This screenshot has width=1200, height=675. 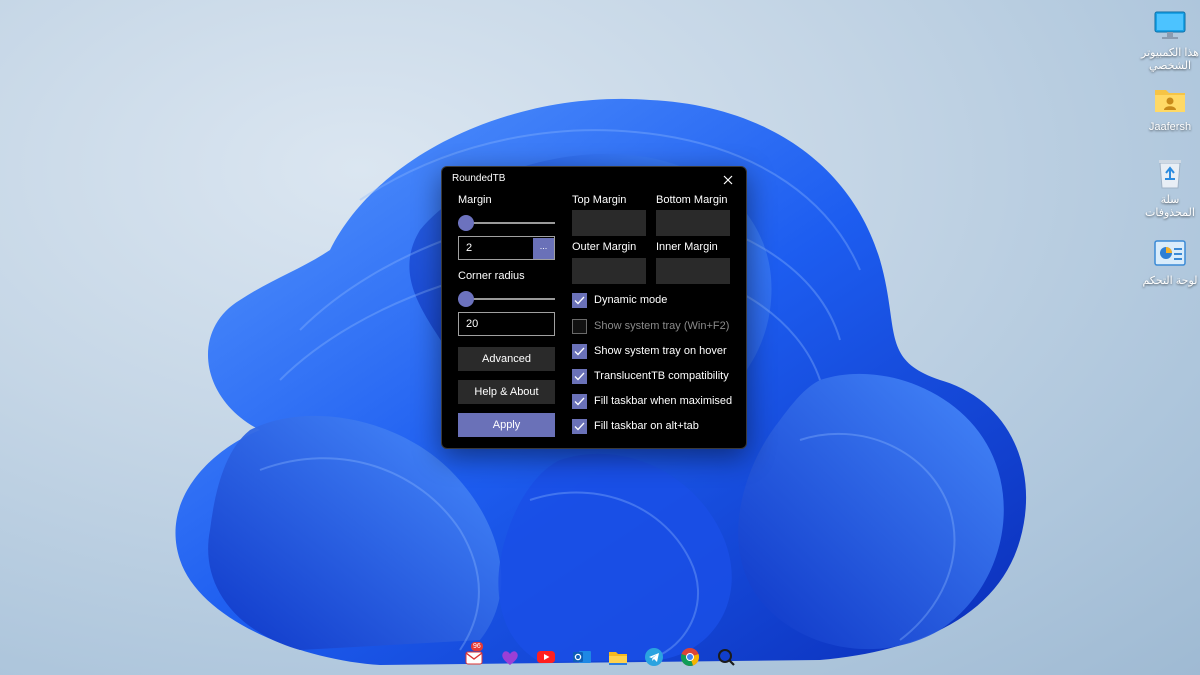 What do you see at coordinates (1170, 174) in the screenshot?
I see `recycle-bin-icon` at bounding box center [1170, 174].